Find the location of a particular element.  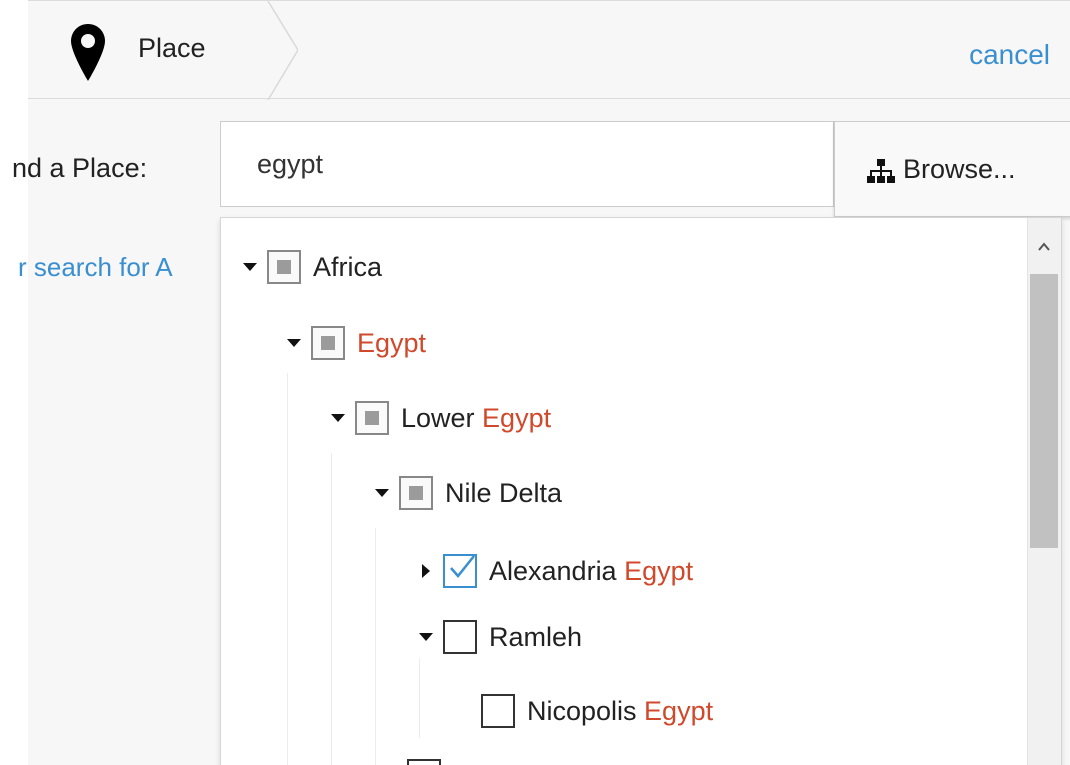

checked-checkbox is located at coordinates (460, 571).